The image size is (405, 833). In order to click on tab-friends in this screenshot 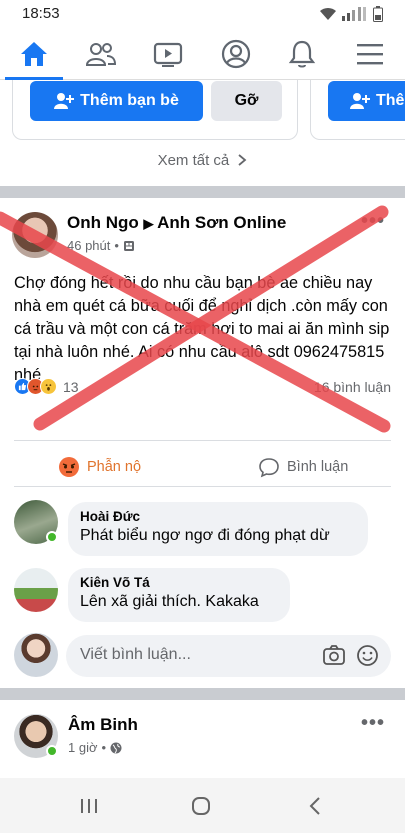, I will do `click(101, 54)`.